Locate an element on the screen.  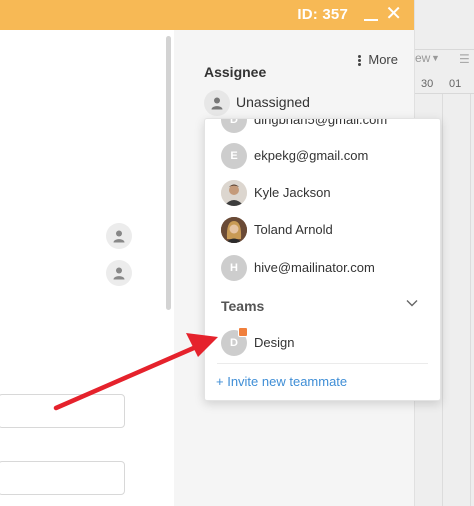
assignee-option-label: Toland Arnold is located at coordinates (293, 229).